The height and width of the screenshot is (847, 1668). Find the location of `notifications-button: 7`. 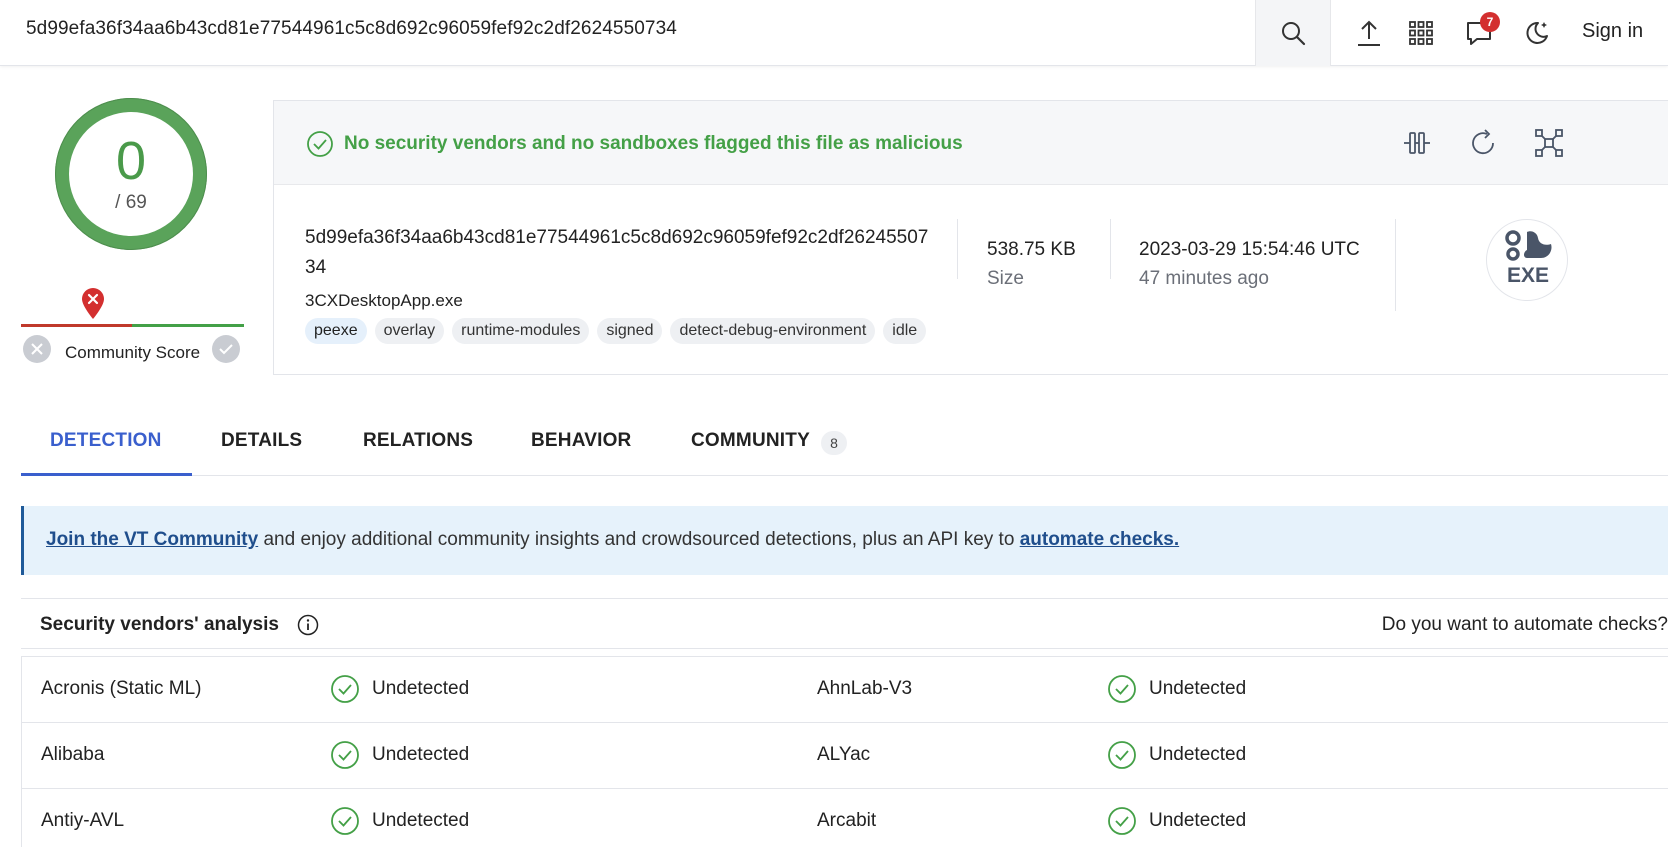

notifications-button: 7 is located at coordinates (1480, 32).